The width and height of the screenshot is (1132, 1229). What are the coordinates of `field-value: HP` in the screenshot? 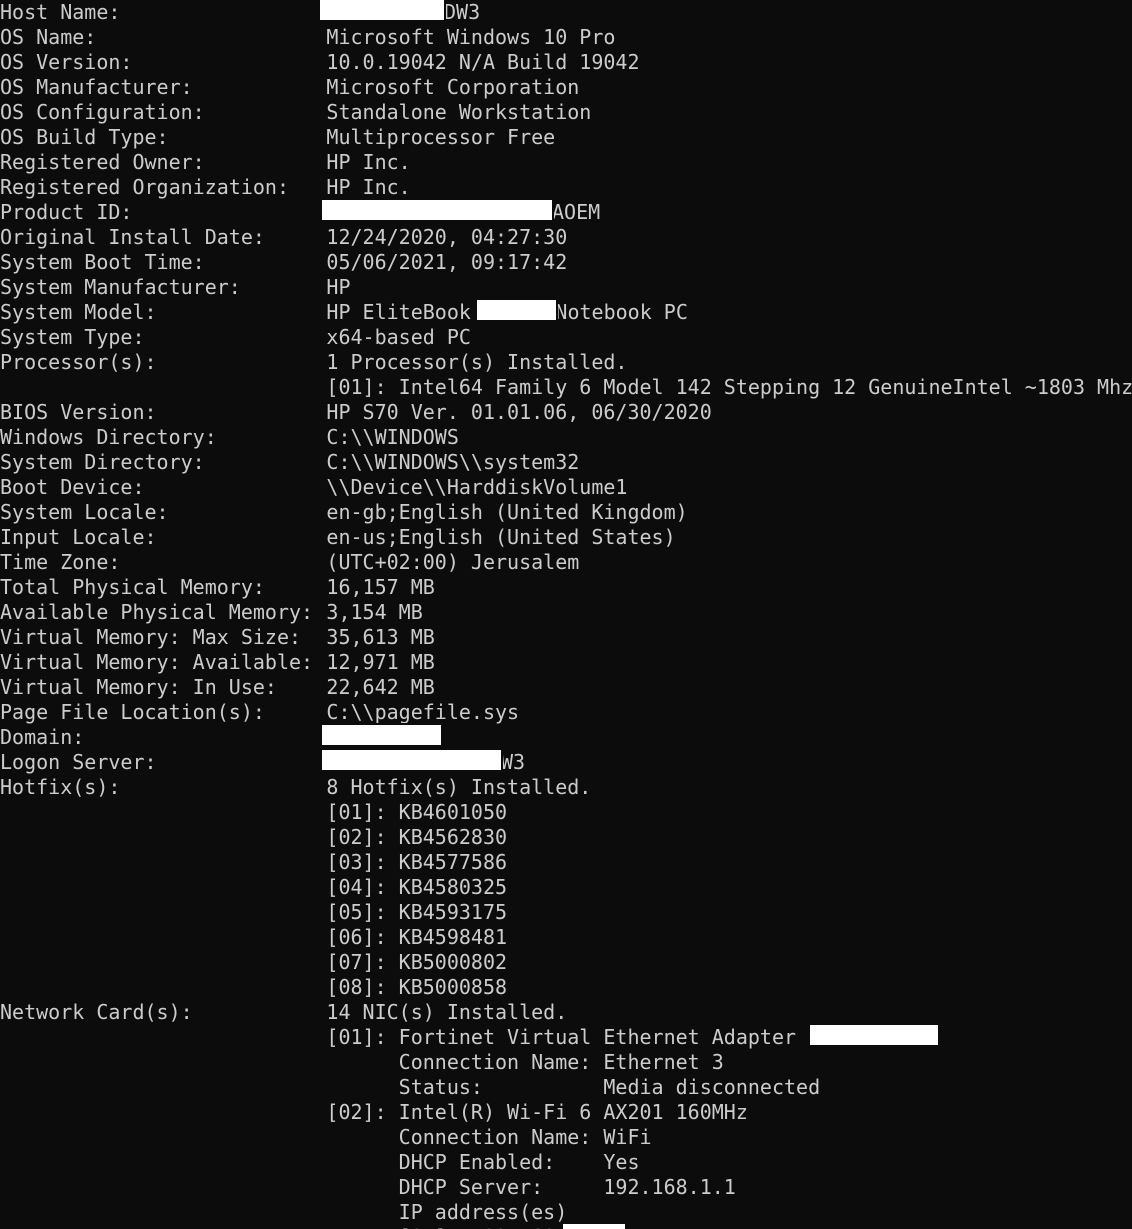 It's located at (338, 287).